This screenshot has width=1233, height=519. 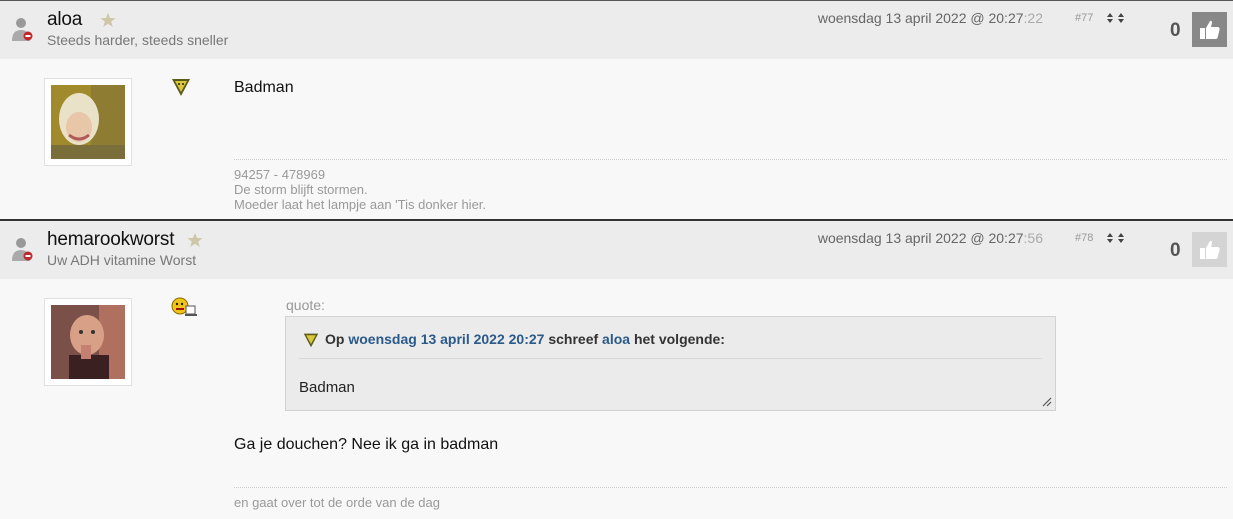 I want to click on coffee-smiley-icon, so click(x=184, y=306).